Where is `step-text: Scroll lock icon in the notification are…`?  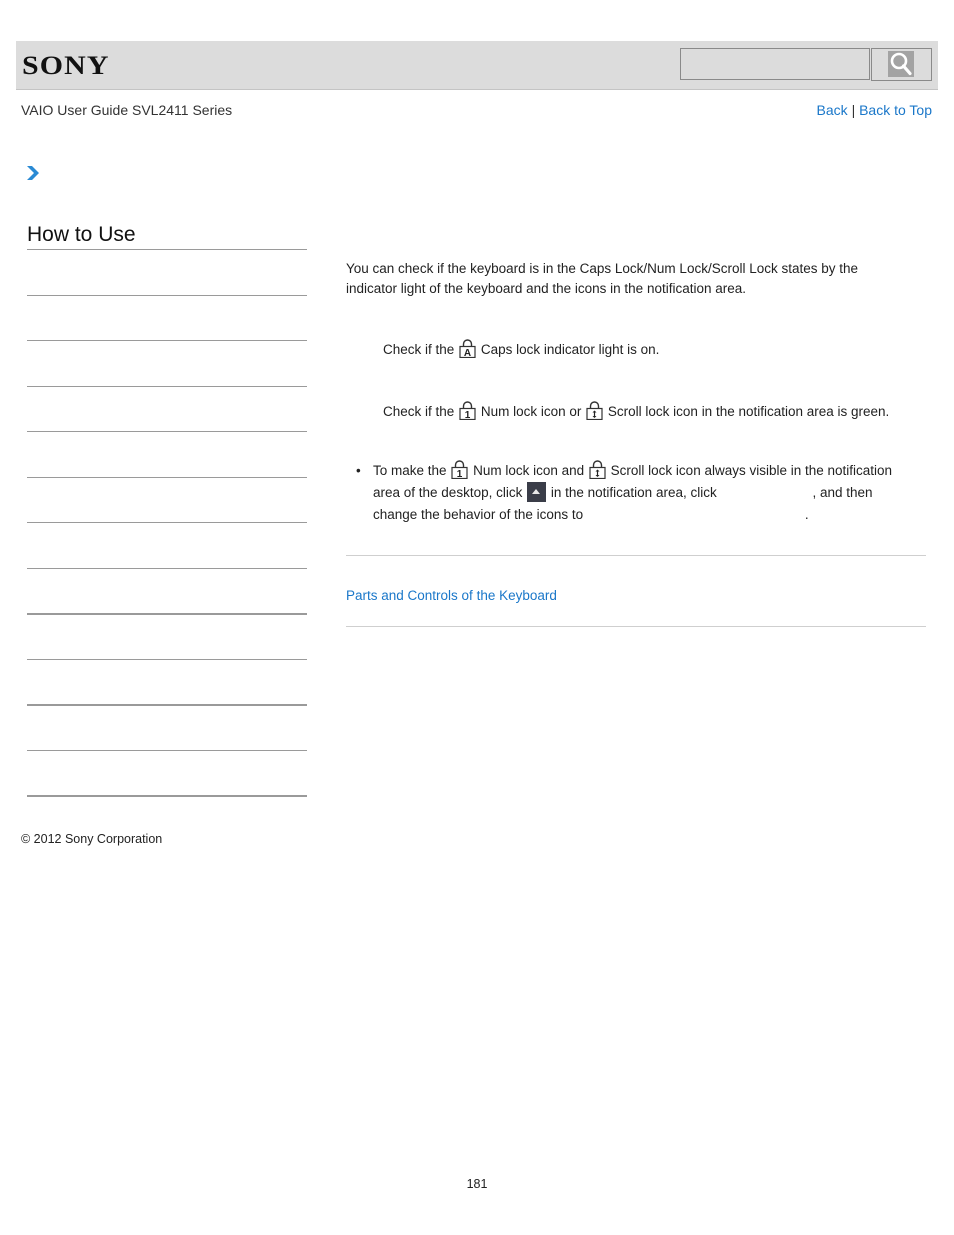
step-text: Scroll lock icon in the notification are… is located at coordinates (748, 411).